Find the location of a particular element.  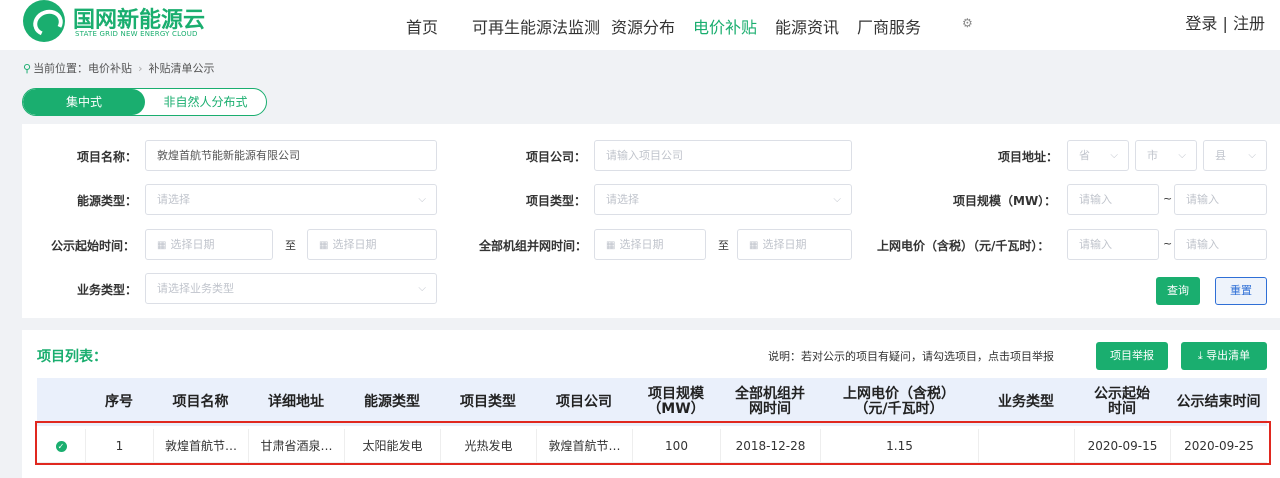

breadcrumb-prefix: 当前位置：电价补贴 is located at coordinates (82, 68).